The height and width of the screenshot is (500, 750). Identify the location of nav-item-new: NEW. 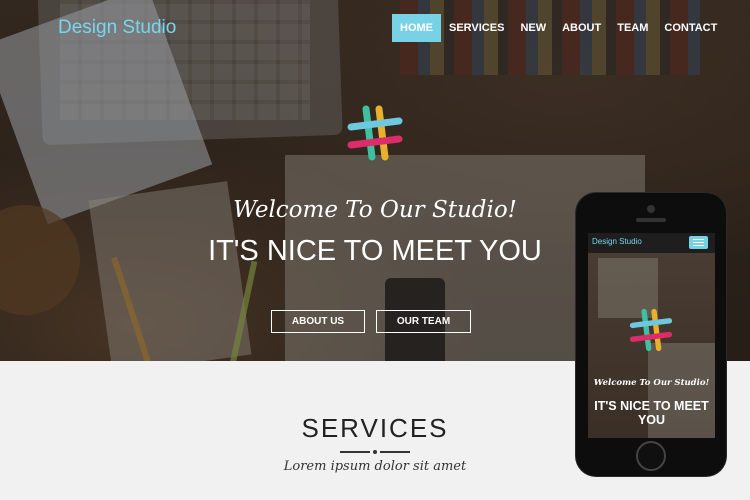
(533, 28).